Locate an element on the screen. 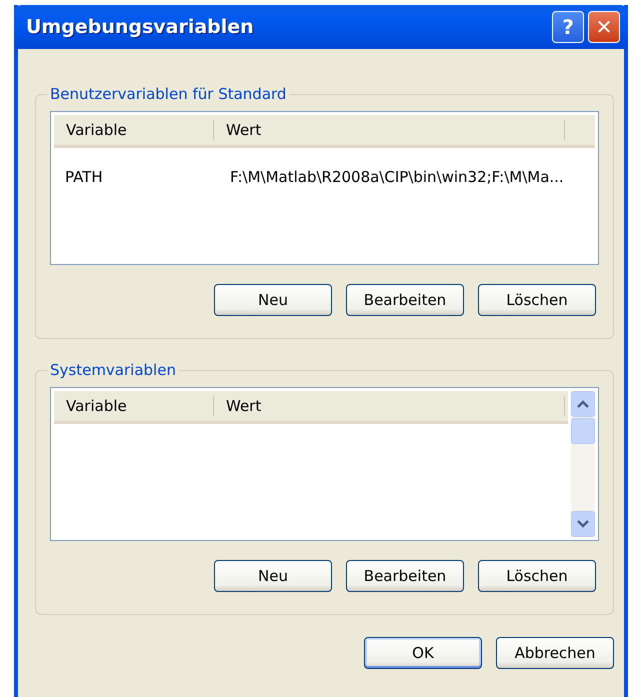 The image size is (638, 697). dialog-button: OK is located at coordinates (423, 653).